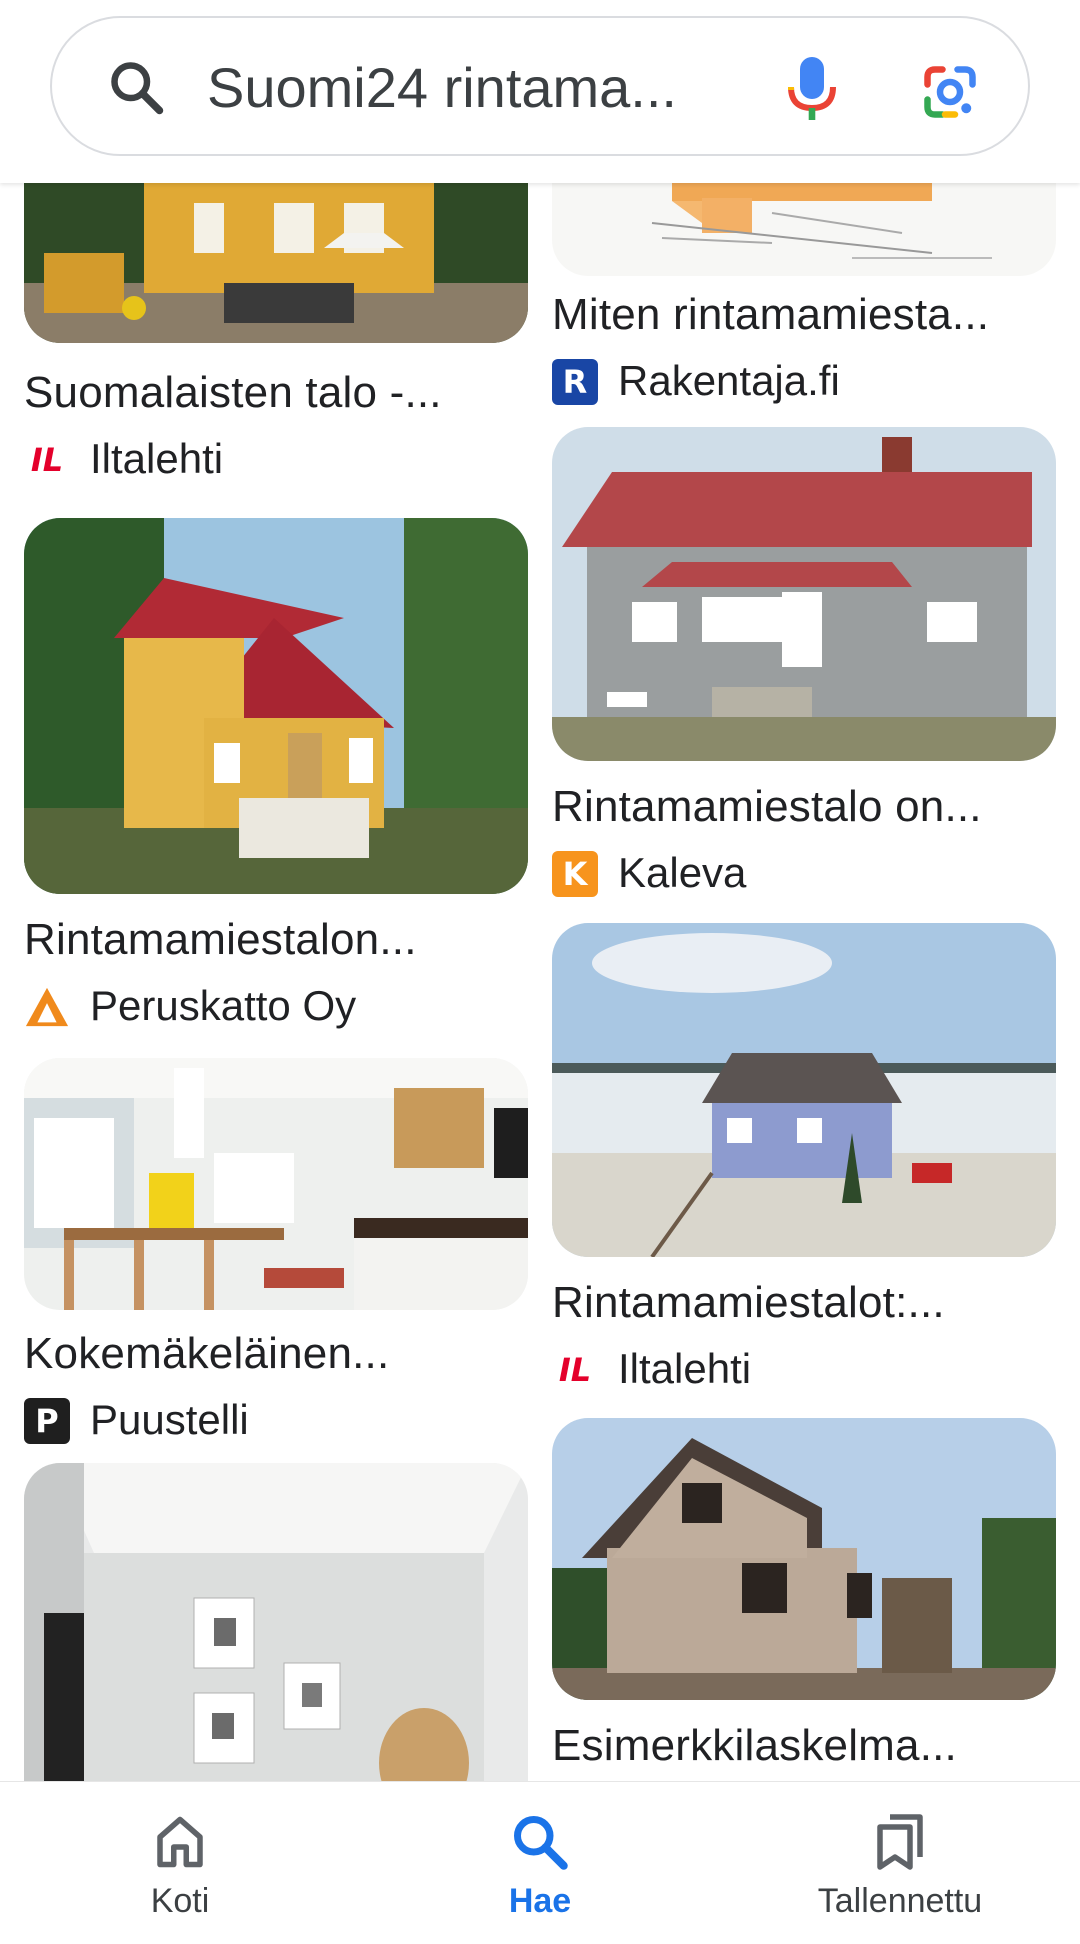  I want to click on nav-home: Koti, so click(180, 1863).